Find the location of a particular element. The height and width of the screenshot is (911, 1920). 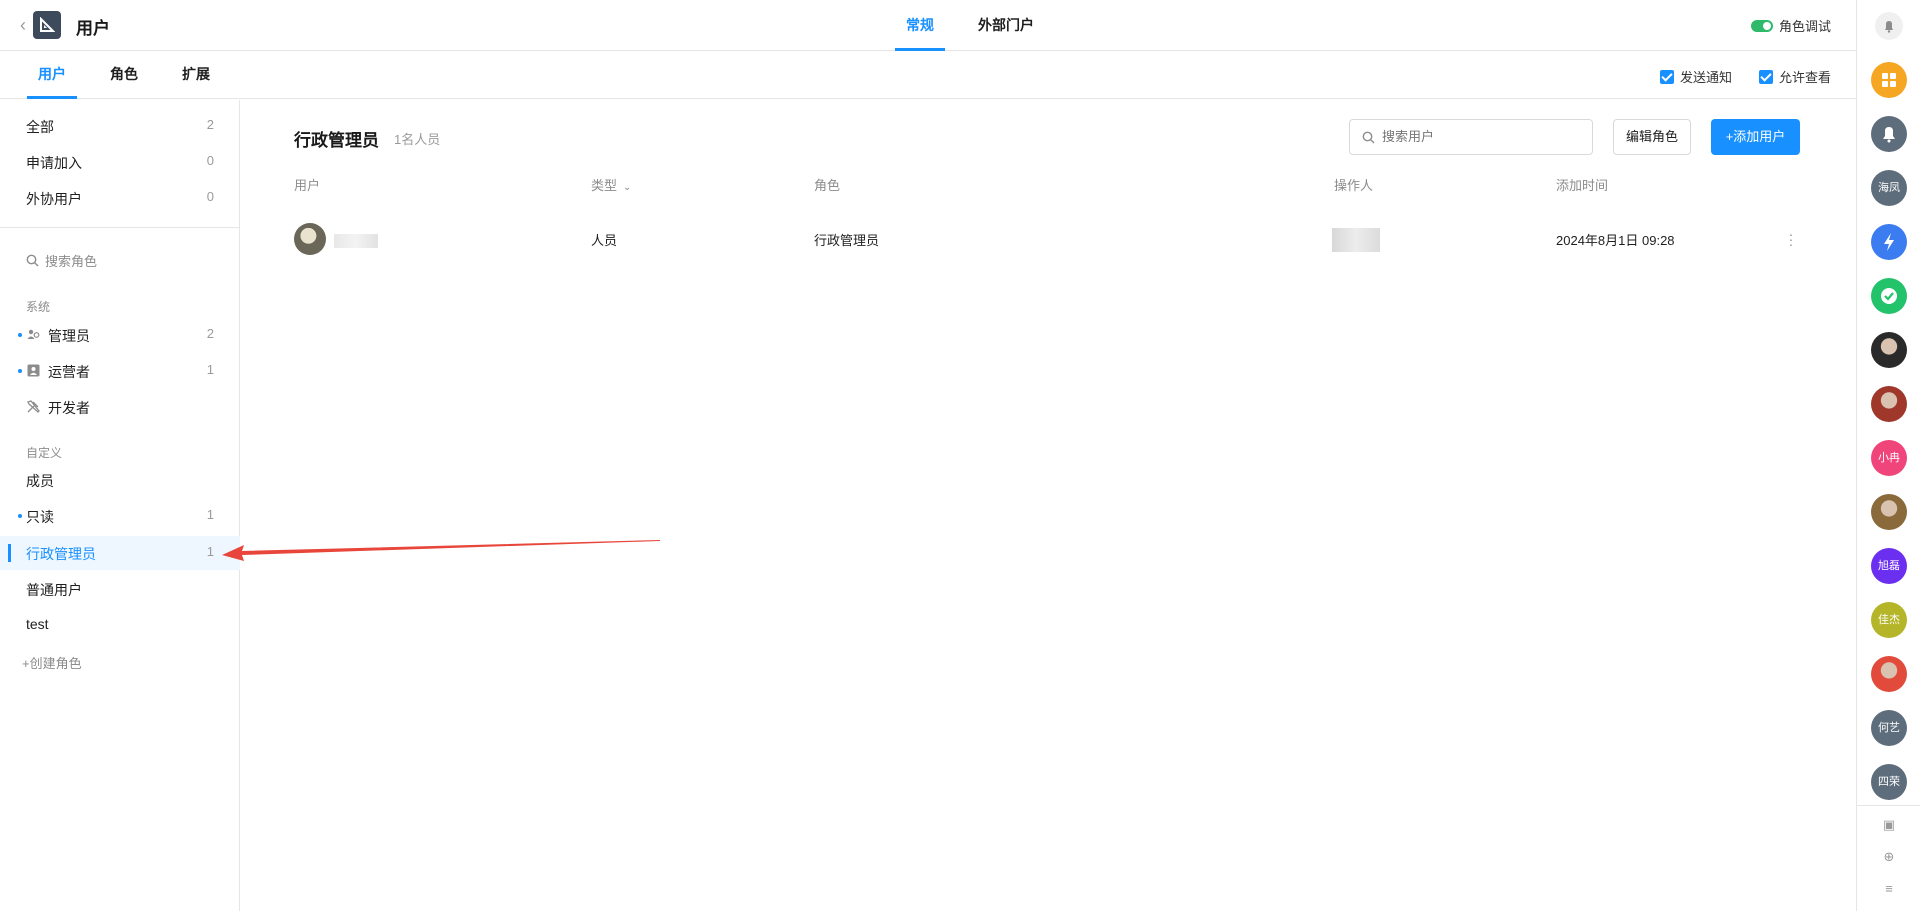

role-item-operator: 运营者 1 is located at coordinates (120, 371).